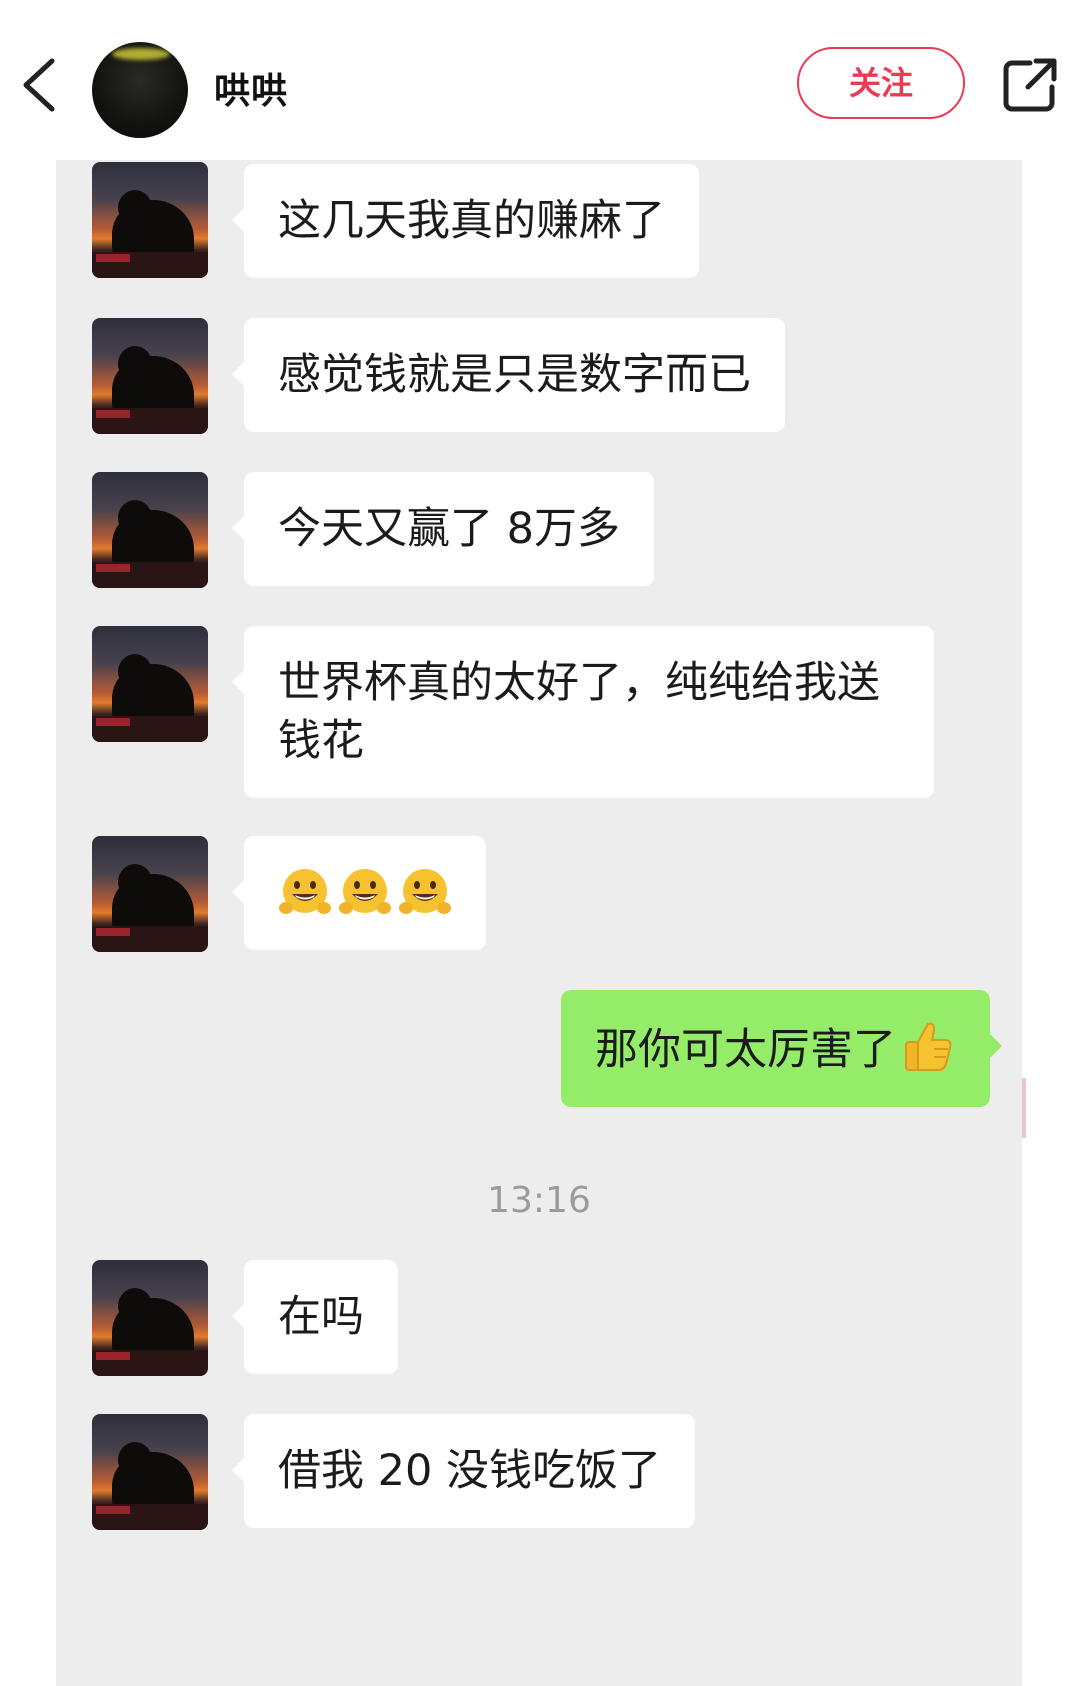  What do you see at coordinates (881, 83) in the screenshot?
I see `follow-button: 关注` at bounding box center [881, 83].